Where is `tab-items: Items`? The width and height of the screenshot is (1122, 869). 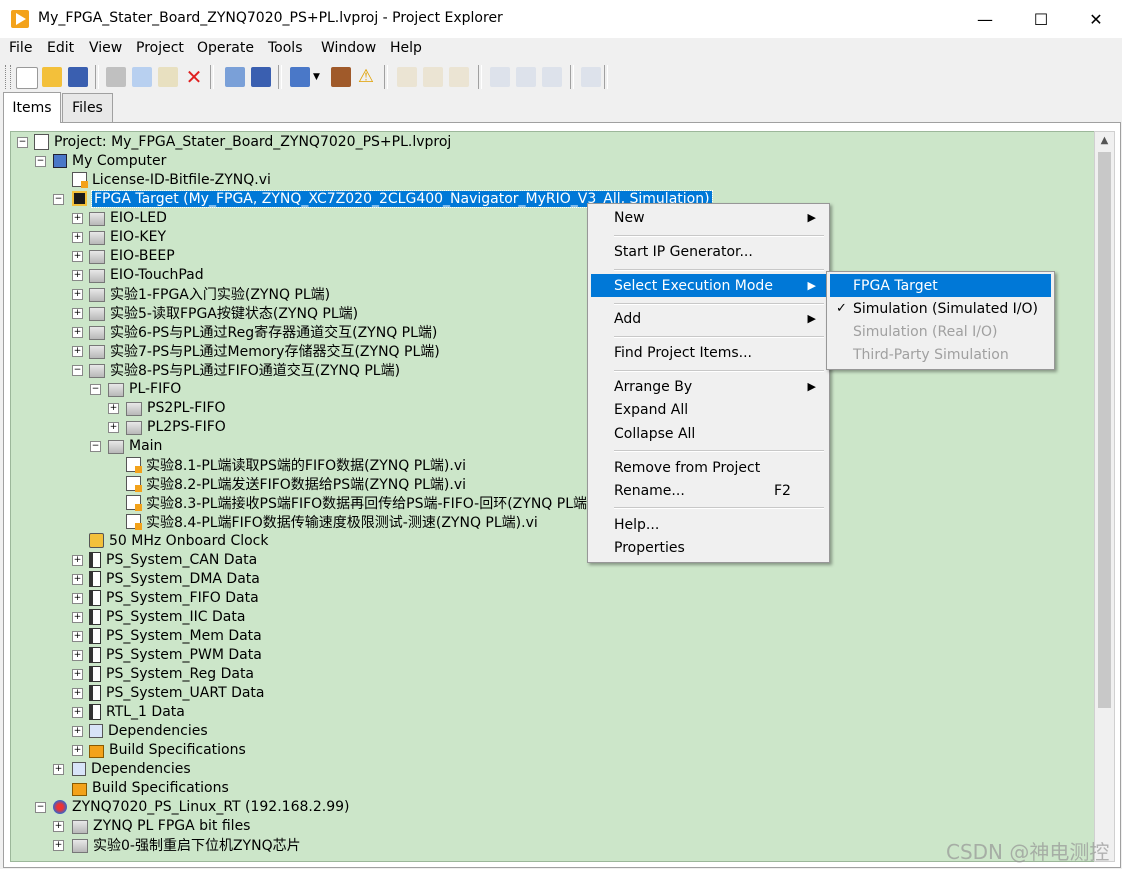
tab-items: Items is located at coordinates (32, 107).